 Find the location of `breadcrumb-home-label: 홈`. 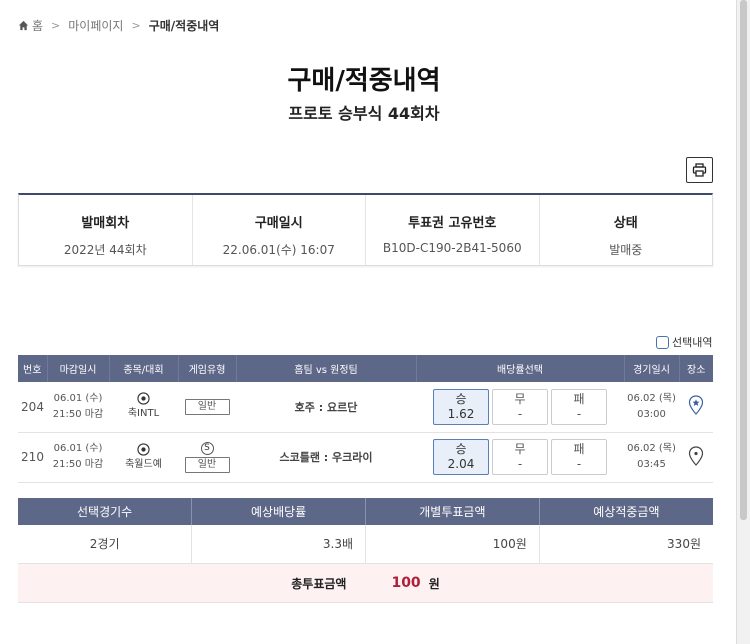

breadcrumb-home-label: 홈 is located at coordinates (38, 26).